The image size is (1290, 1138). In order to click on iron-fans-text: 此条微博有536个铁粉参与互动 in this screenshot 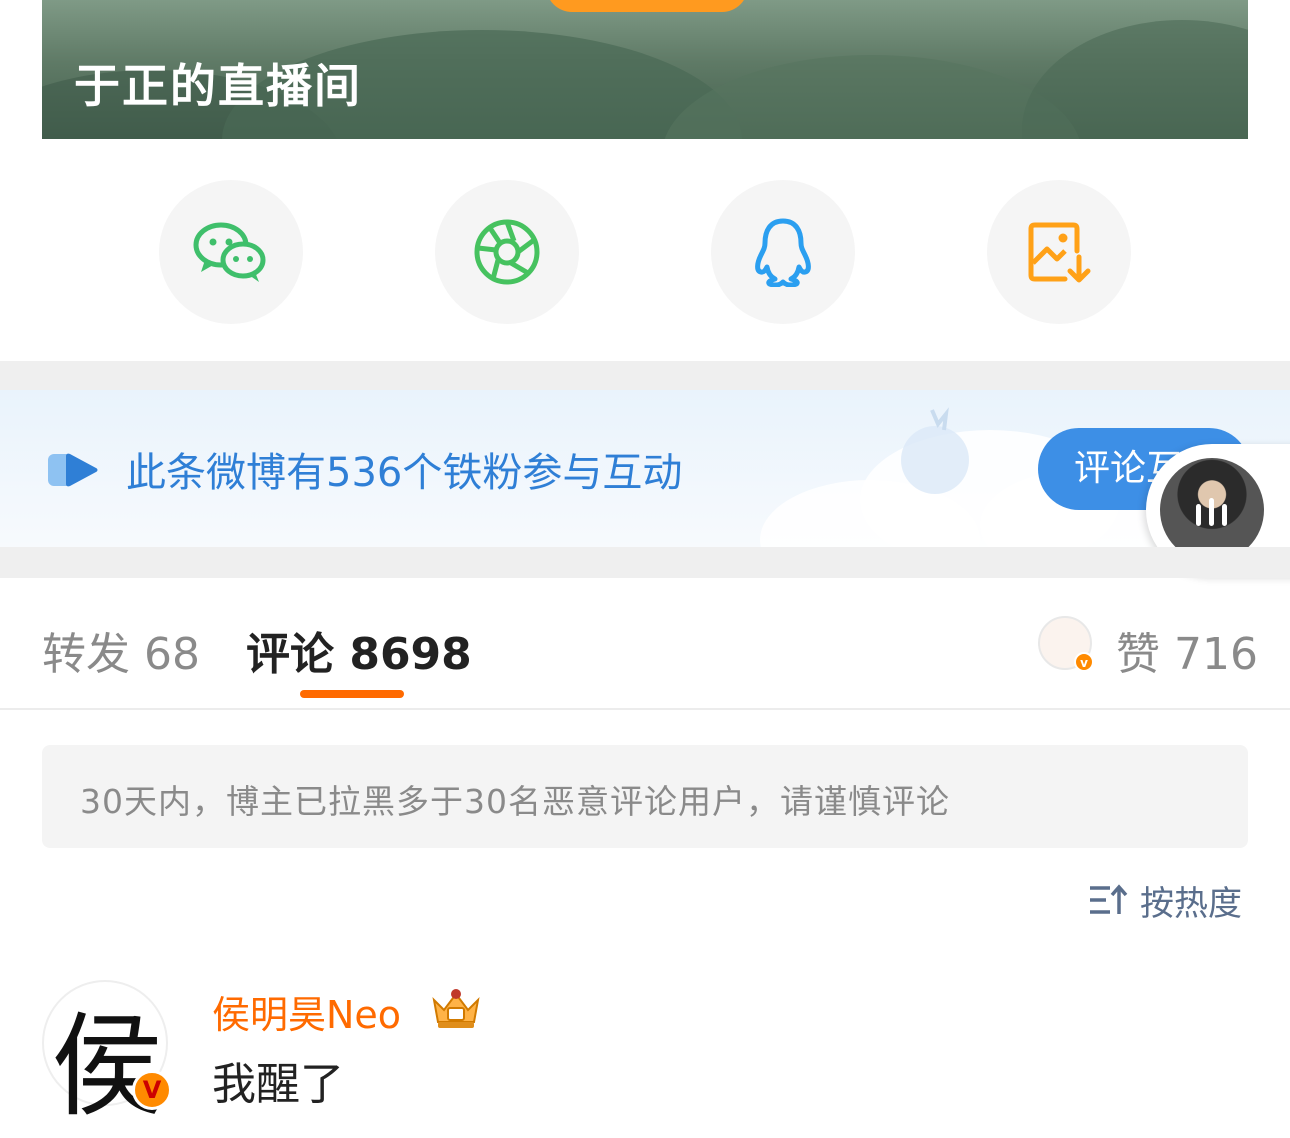, I will do `click(404, 473)`.